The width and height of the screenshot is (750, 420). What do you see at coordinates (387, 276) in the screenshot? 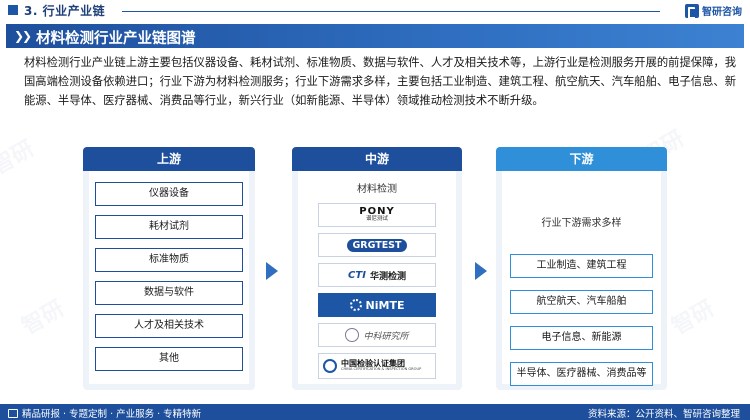
I see `cti-logo-sub: 华测检测` at bounding box center [387, 276].